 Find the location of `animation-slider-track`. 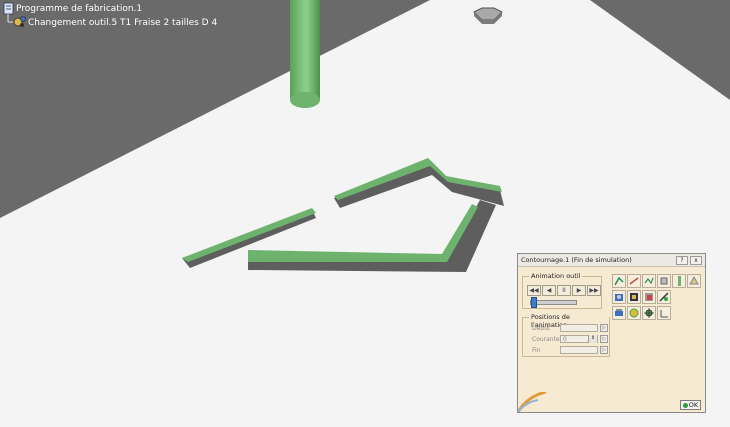

animation-slider-track is located at coordinates (553, 302).